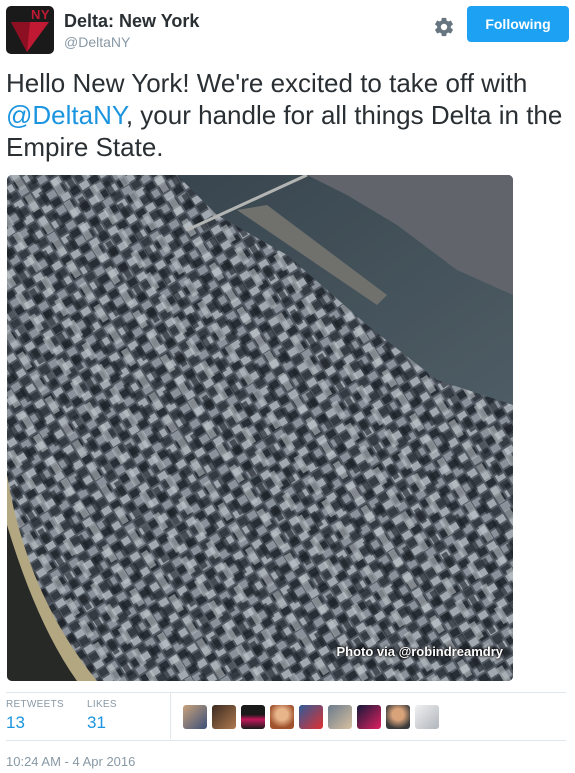 This screenshot has height=773, width=575. What do you see at coordinates (286, 740) in the screenshot?
I see `divider` at bounding box center [286, 740].